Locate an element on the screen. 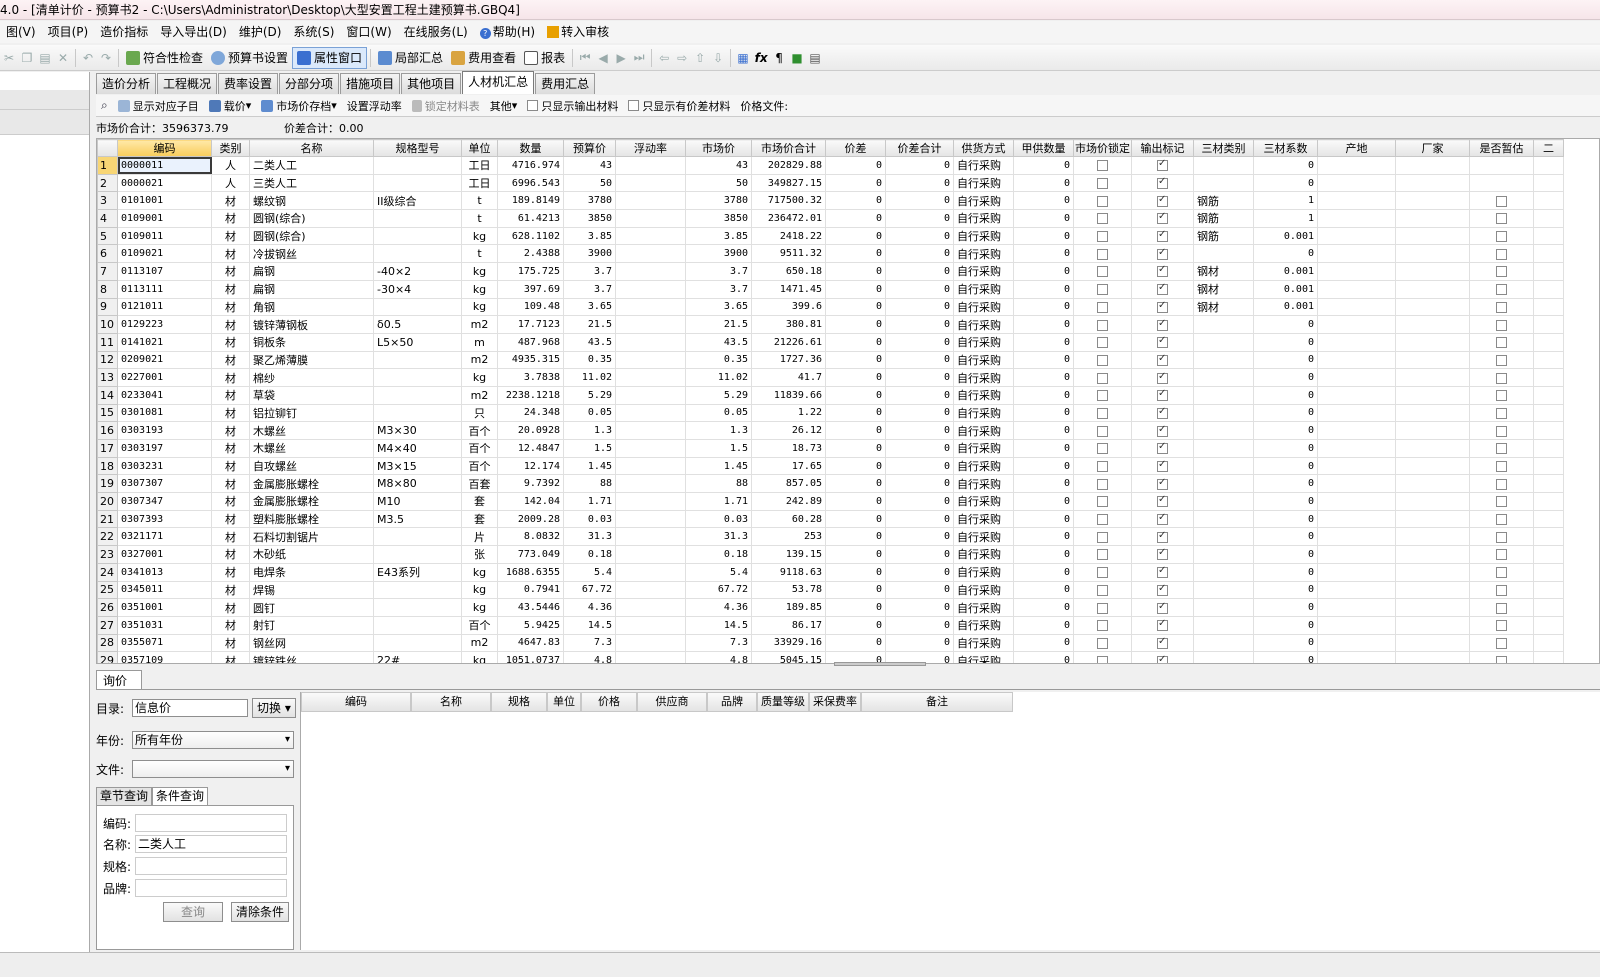  prev-icon: ◀ is located at coordinates (603, 58).